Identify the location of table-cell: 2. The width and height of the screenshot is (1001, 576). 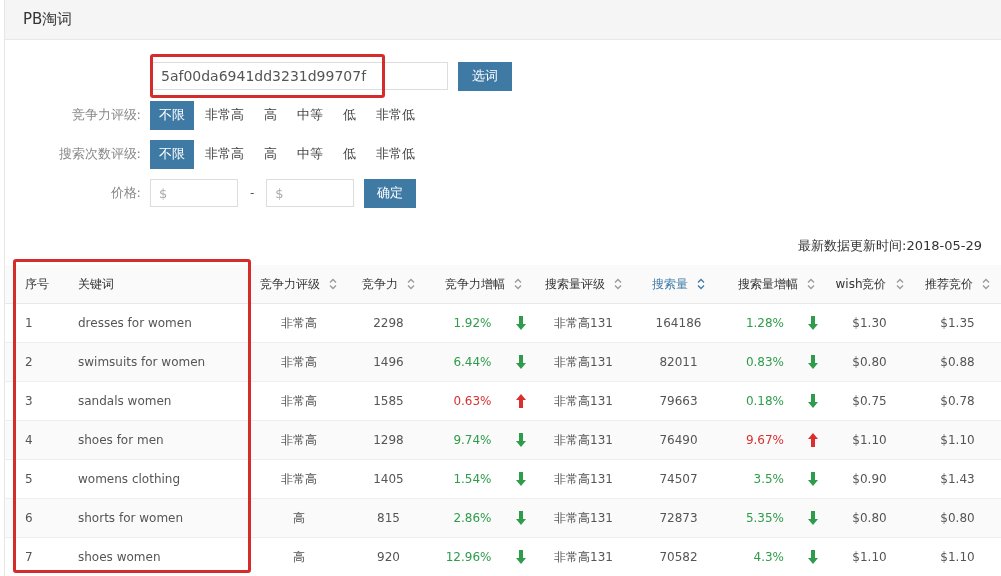
(29, 362).